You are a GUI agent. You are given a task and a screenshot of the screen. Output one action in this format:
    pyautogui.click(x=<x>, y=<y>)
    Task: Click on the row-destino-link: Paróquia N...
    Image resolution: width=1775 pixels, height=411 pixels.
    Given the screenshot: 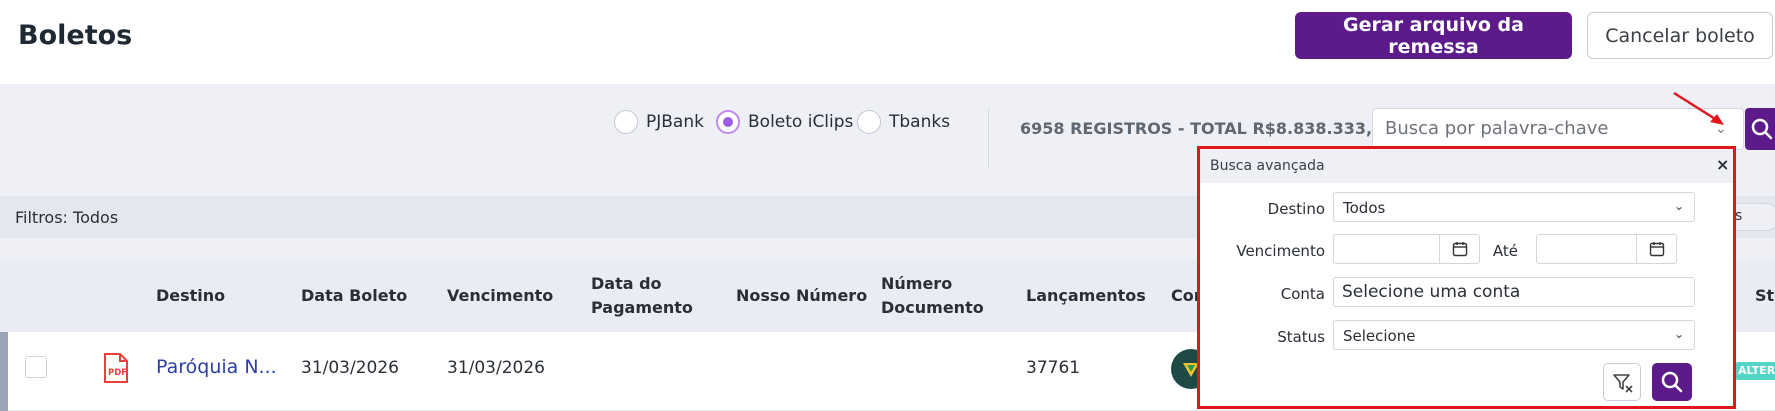 What is the action you would take?
    pyautogui.click(x=216, y=367)
    